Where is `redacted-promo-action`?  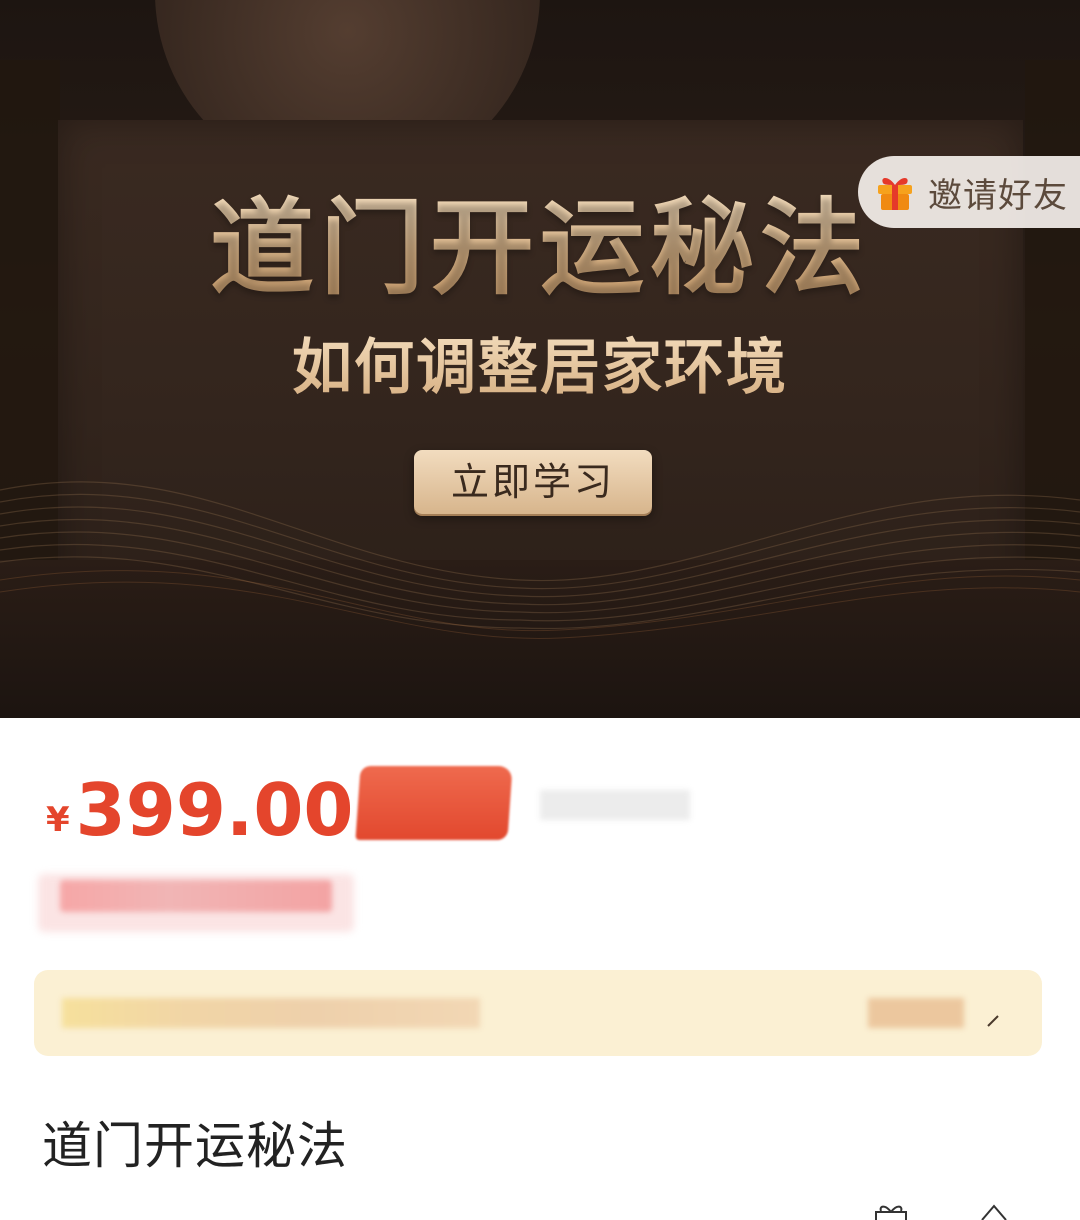 redacted-promo-action is located at coordinates (916, 1013).